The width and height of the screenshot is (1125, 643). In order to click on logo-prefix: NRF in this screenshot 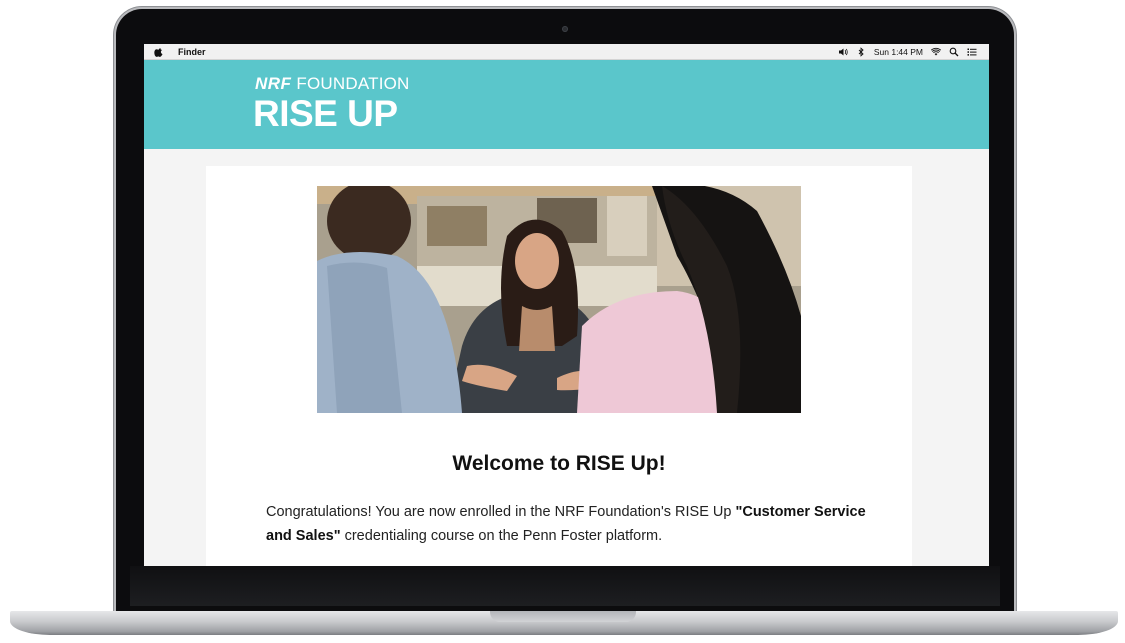, I will do `click(273, 83)`.